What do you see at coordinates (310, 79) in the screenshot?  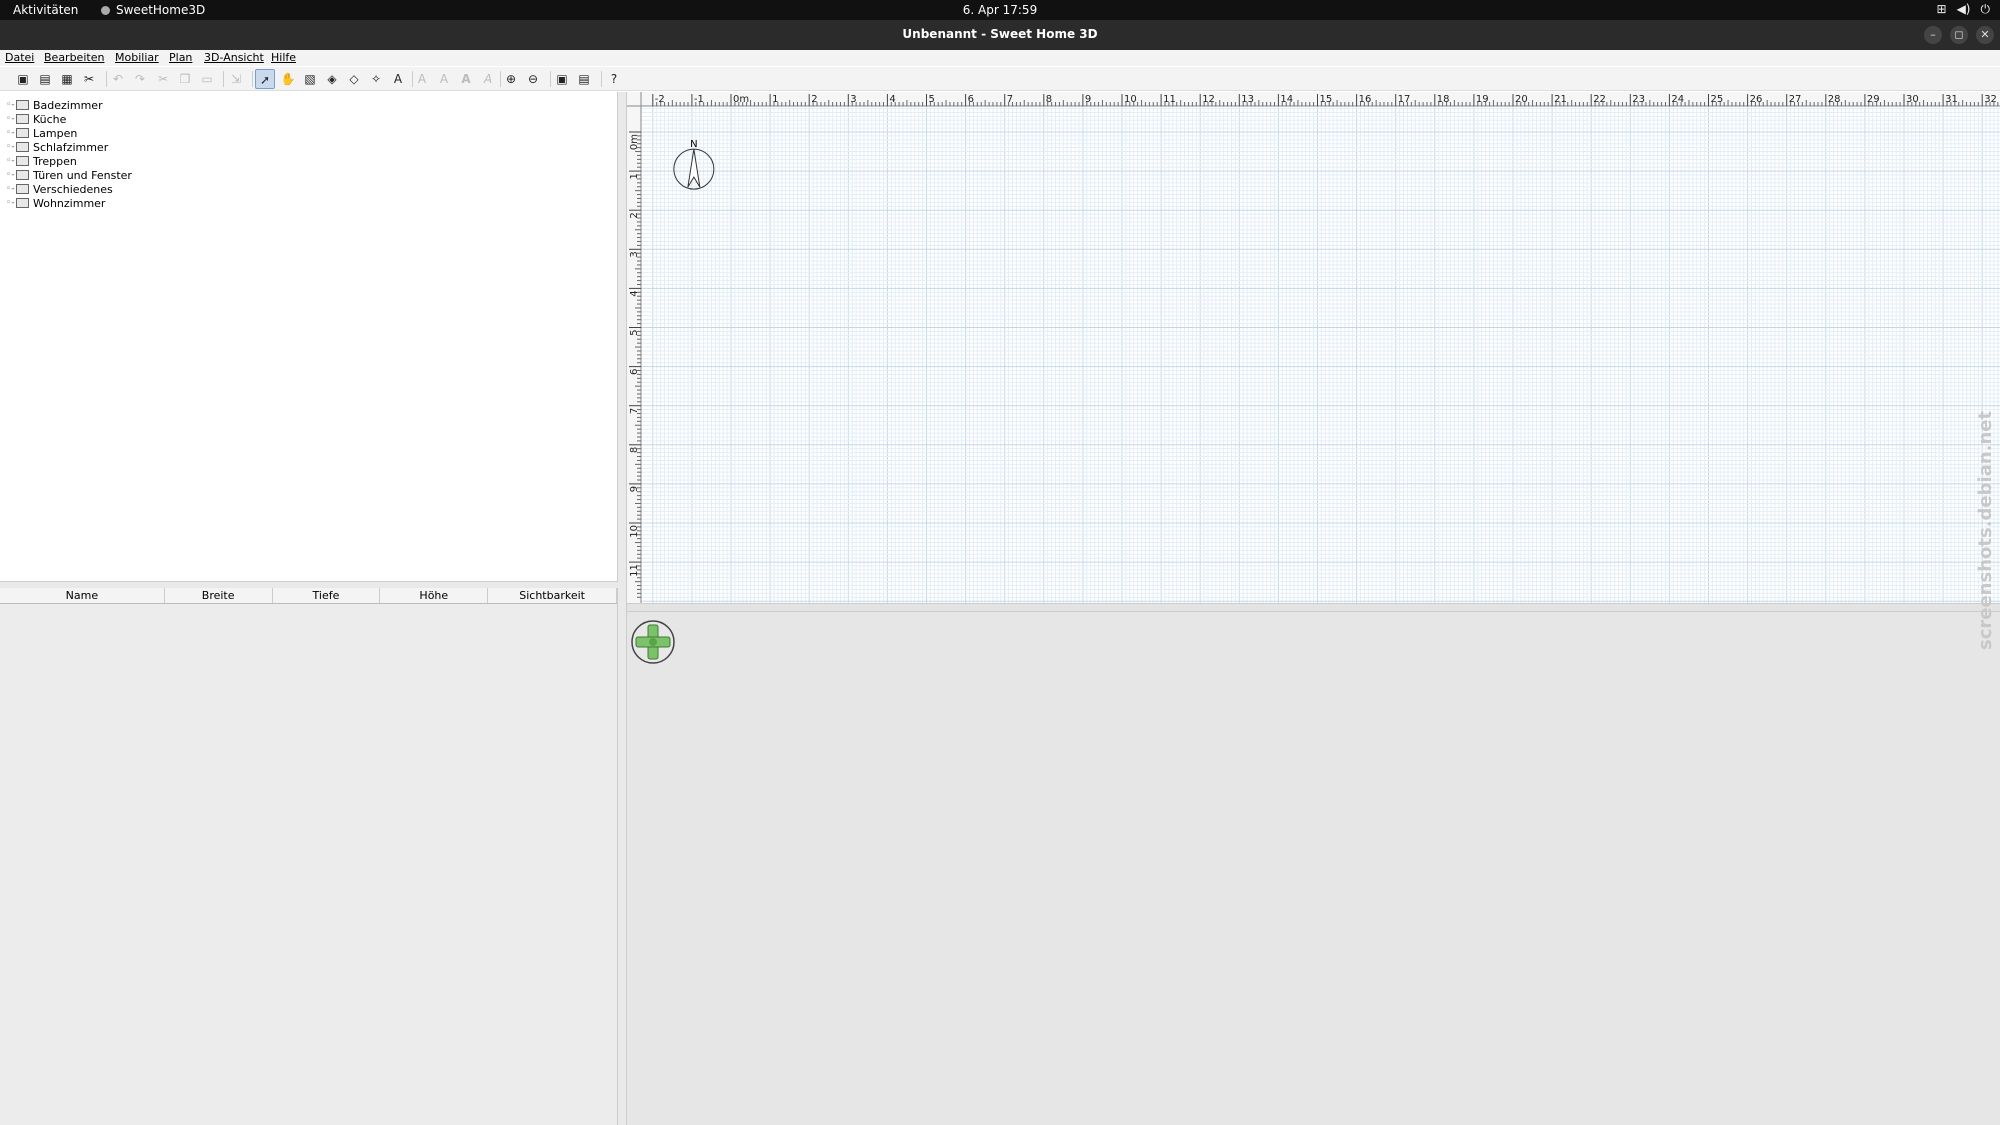 I see `create-walls-icon: ▧` at bounding box center [310, 79].